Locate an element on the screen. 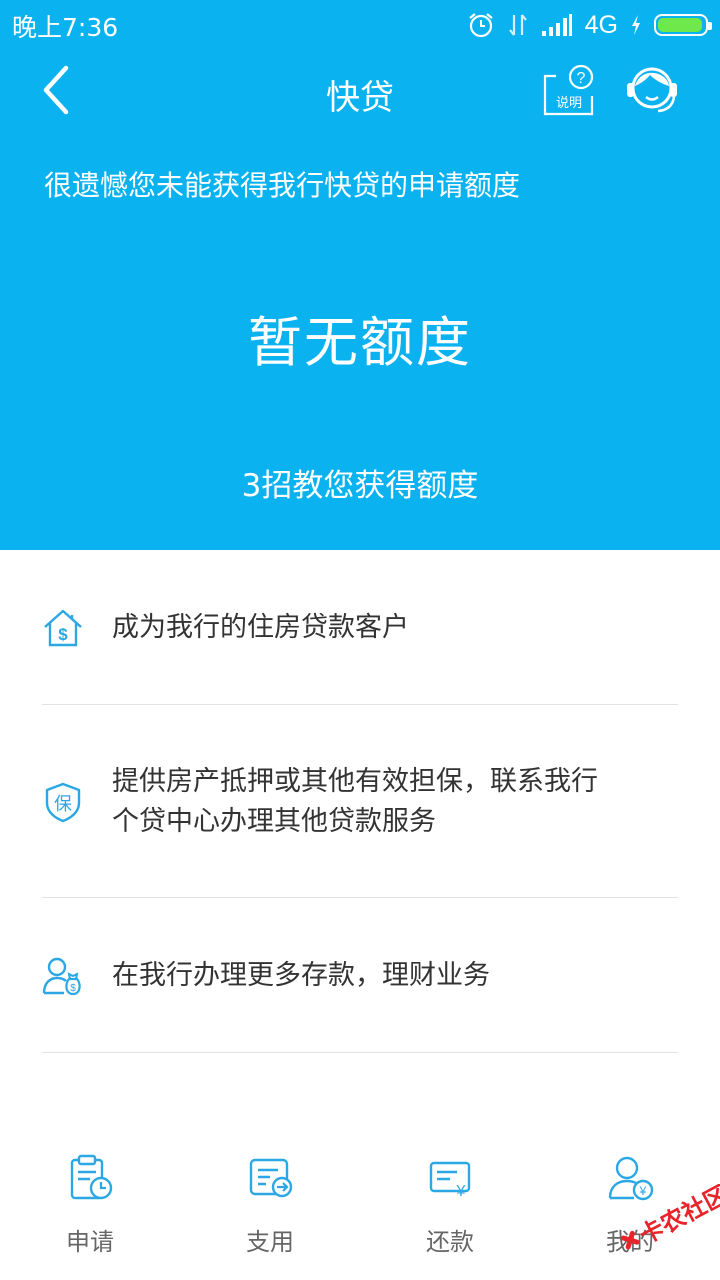  no-quota-message: 很遗憾您未能获得我行快贷的申请额度 is located at coordinates (282, 185).